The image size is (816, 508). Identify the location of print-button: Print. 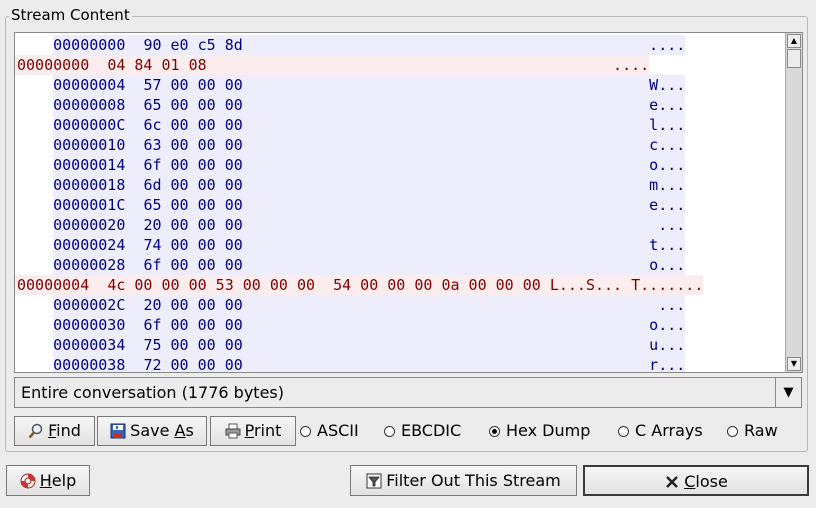
(253, 431).